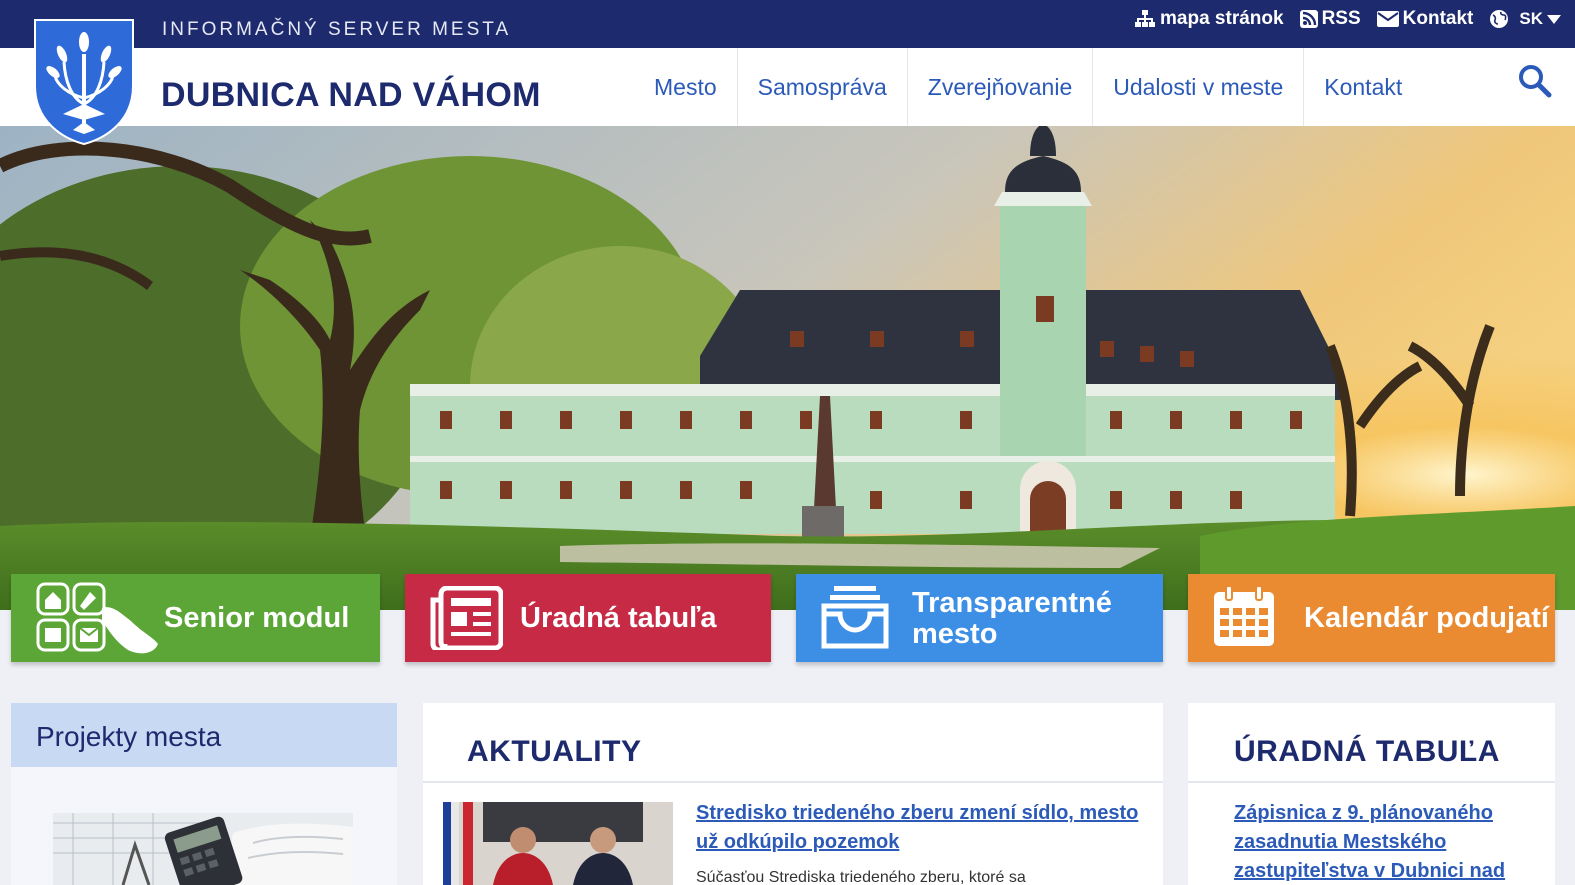 The image size is (1575, 885). What do you see at coordinates (955, 634) in the screenshot?
I see `transparentne-line2: mesto` at bounding box center [955, 634].